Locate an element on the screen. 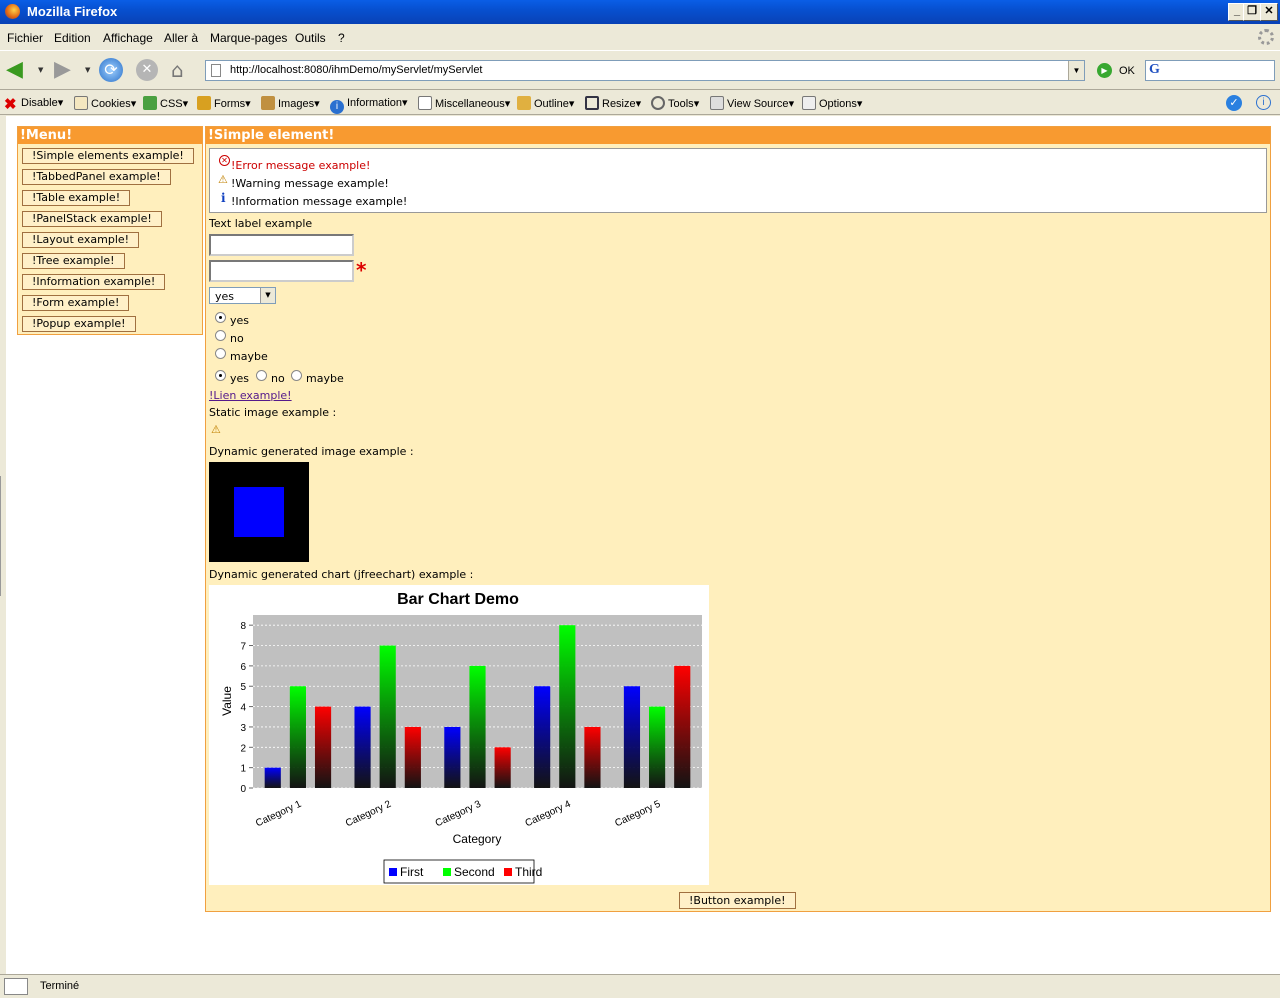 The image size is (1280, 998). static-warning-icon: ⚠ is located at coordinates (216, 429).